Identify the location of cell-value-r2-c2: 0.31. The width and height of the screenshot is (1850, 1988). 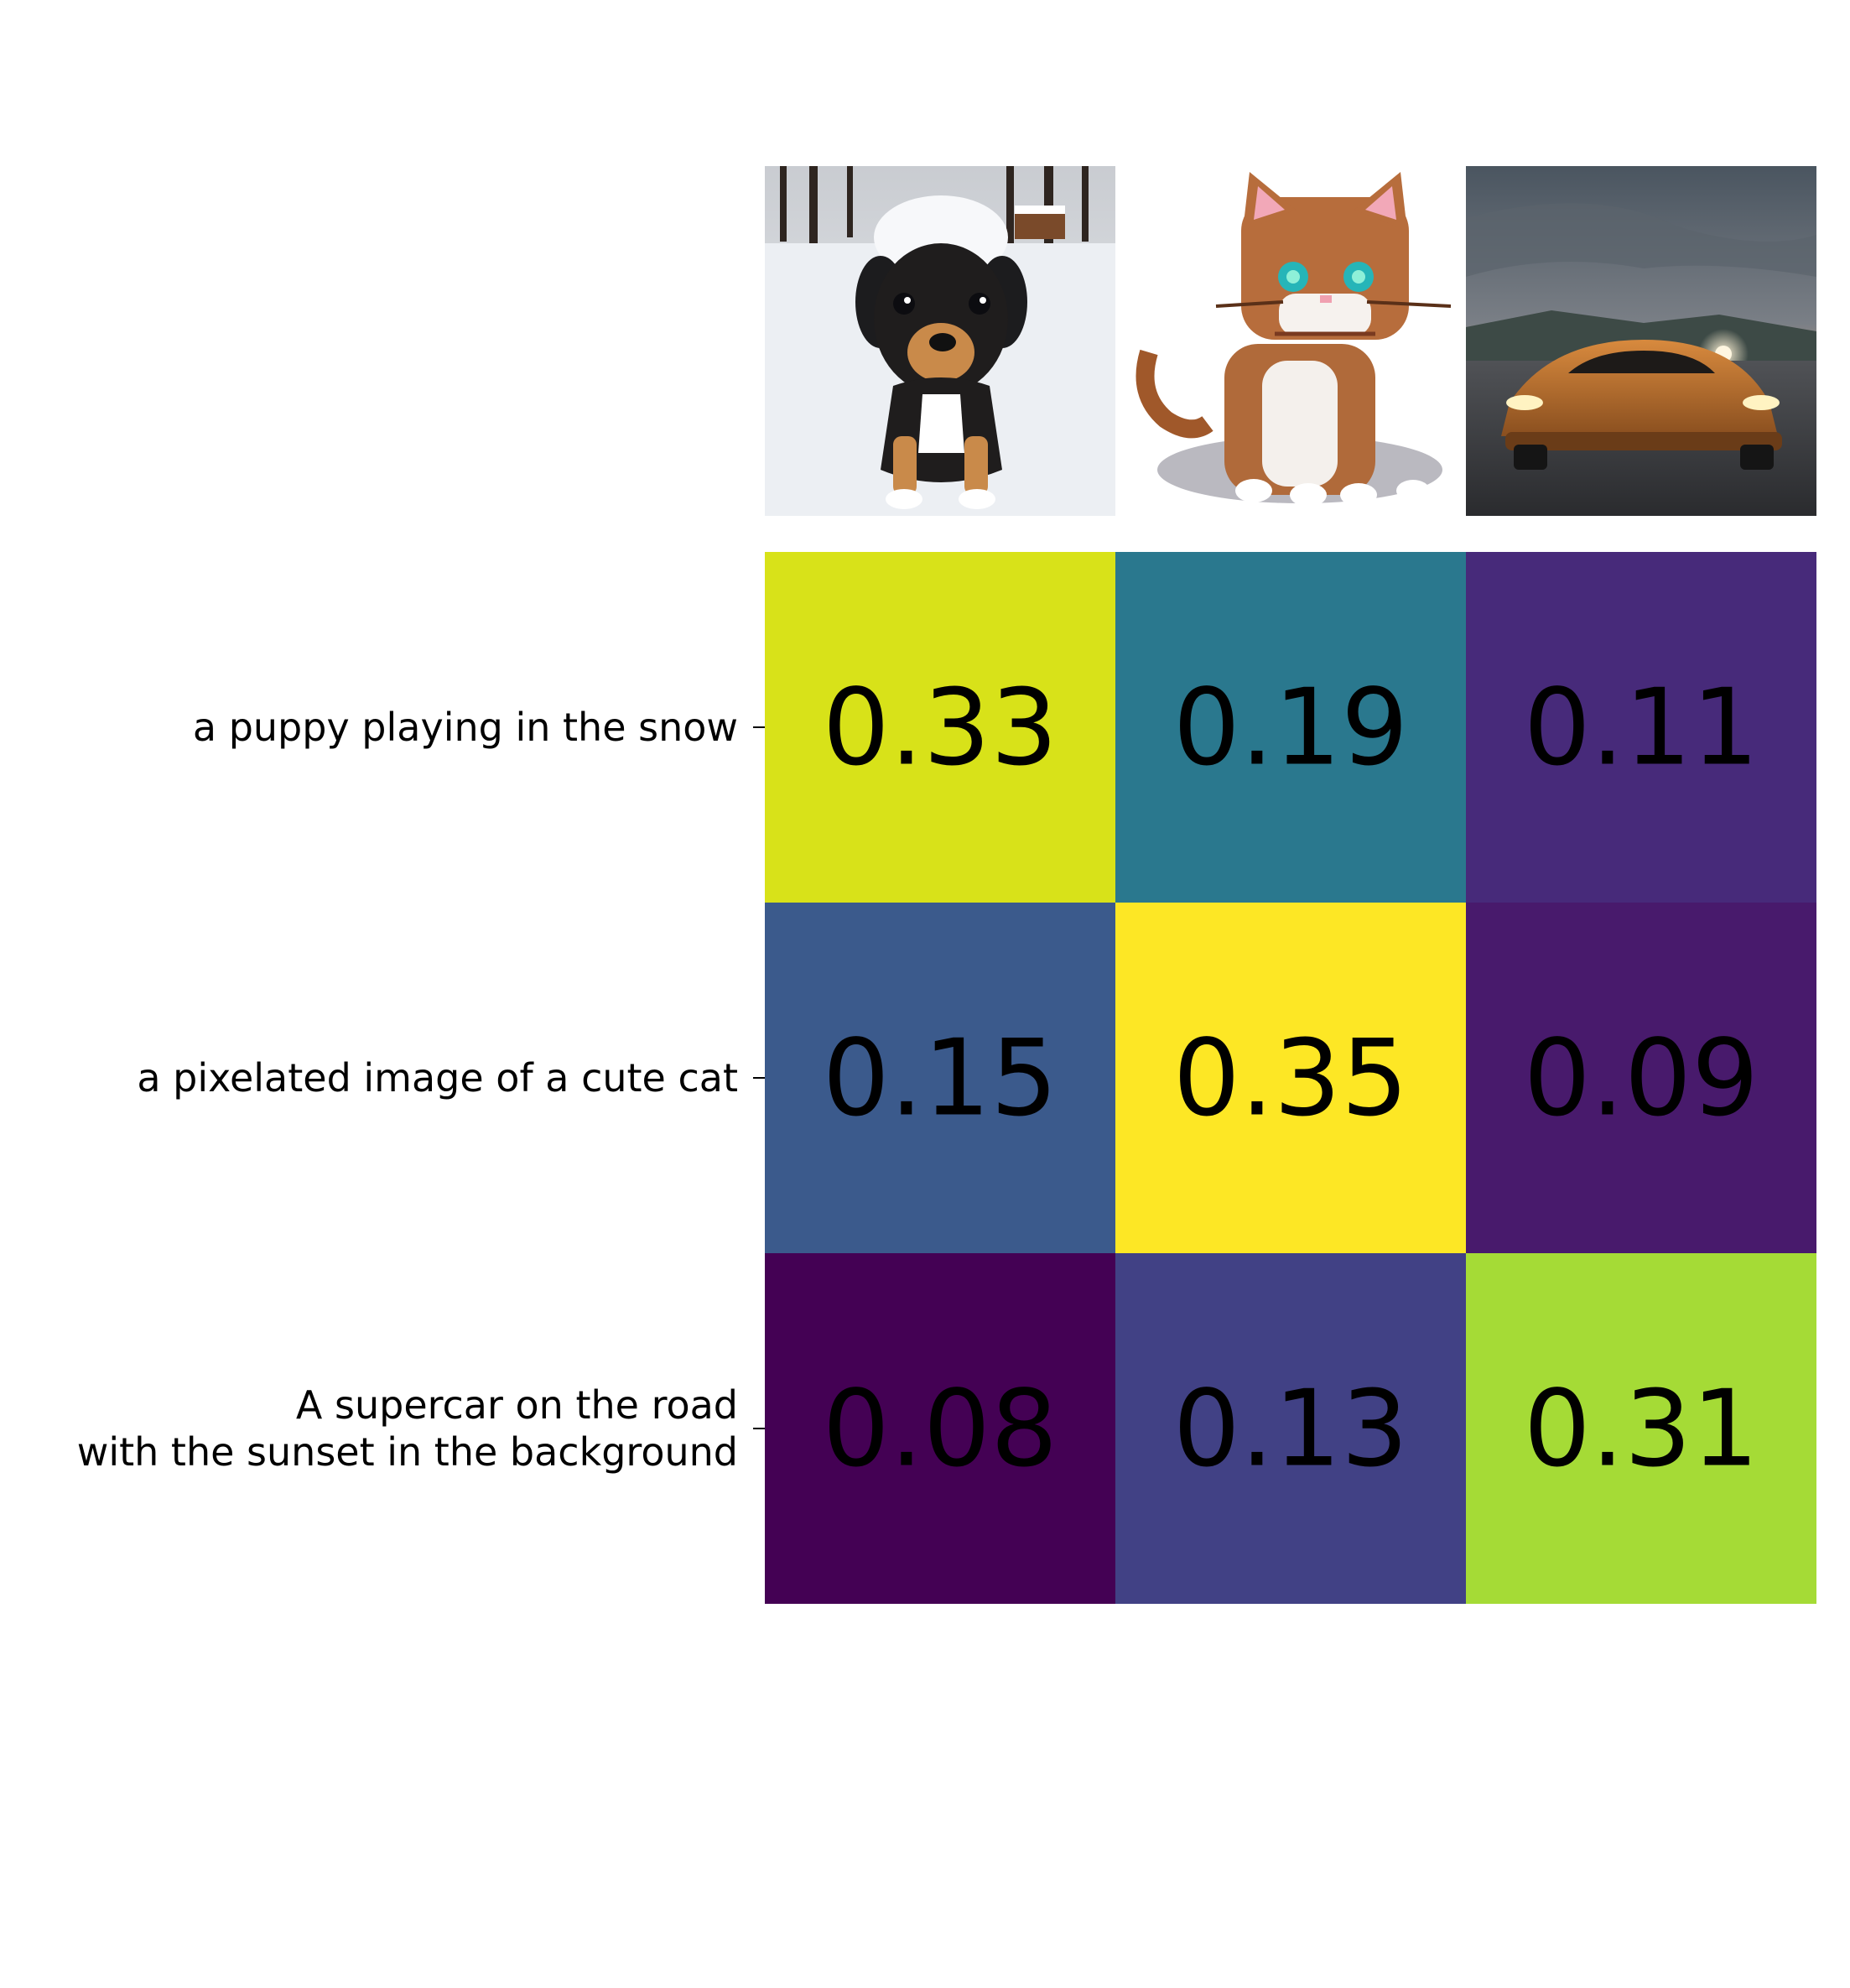
(1641, 1429).